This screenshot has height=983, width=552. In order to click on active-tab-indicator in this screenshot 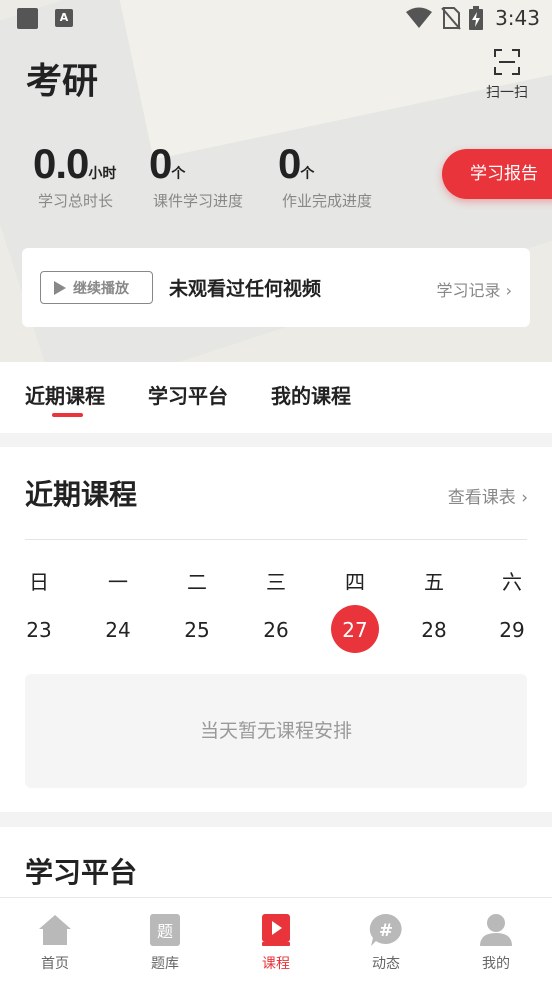, I will do `click(67, 415)`.